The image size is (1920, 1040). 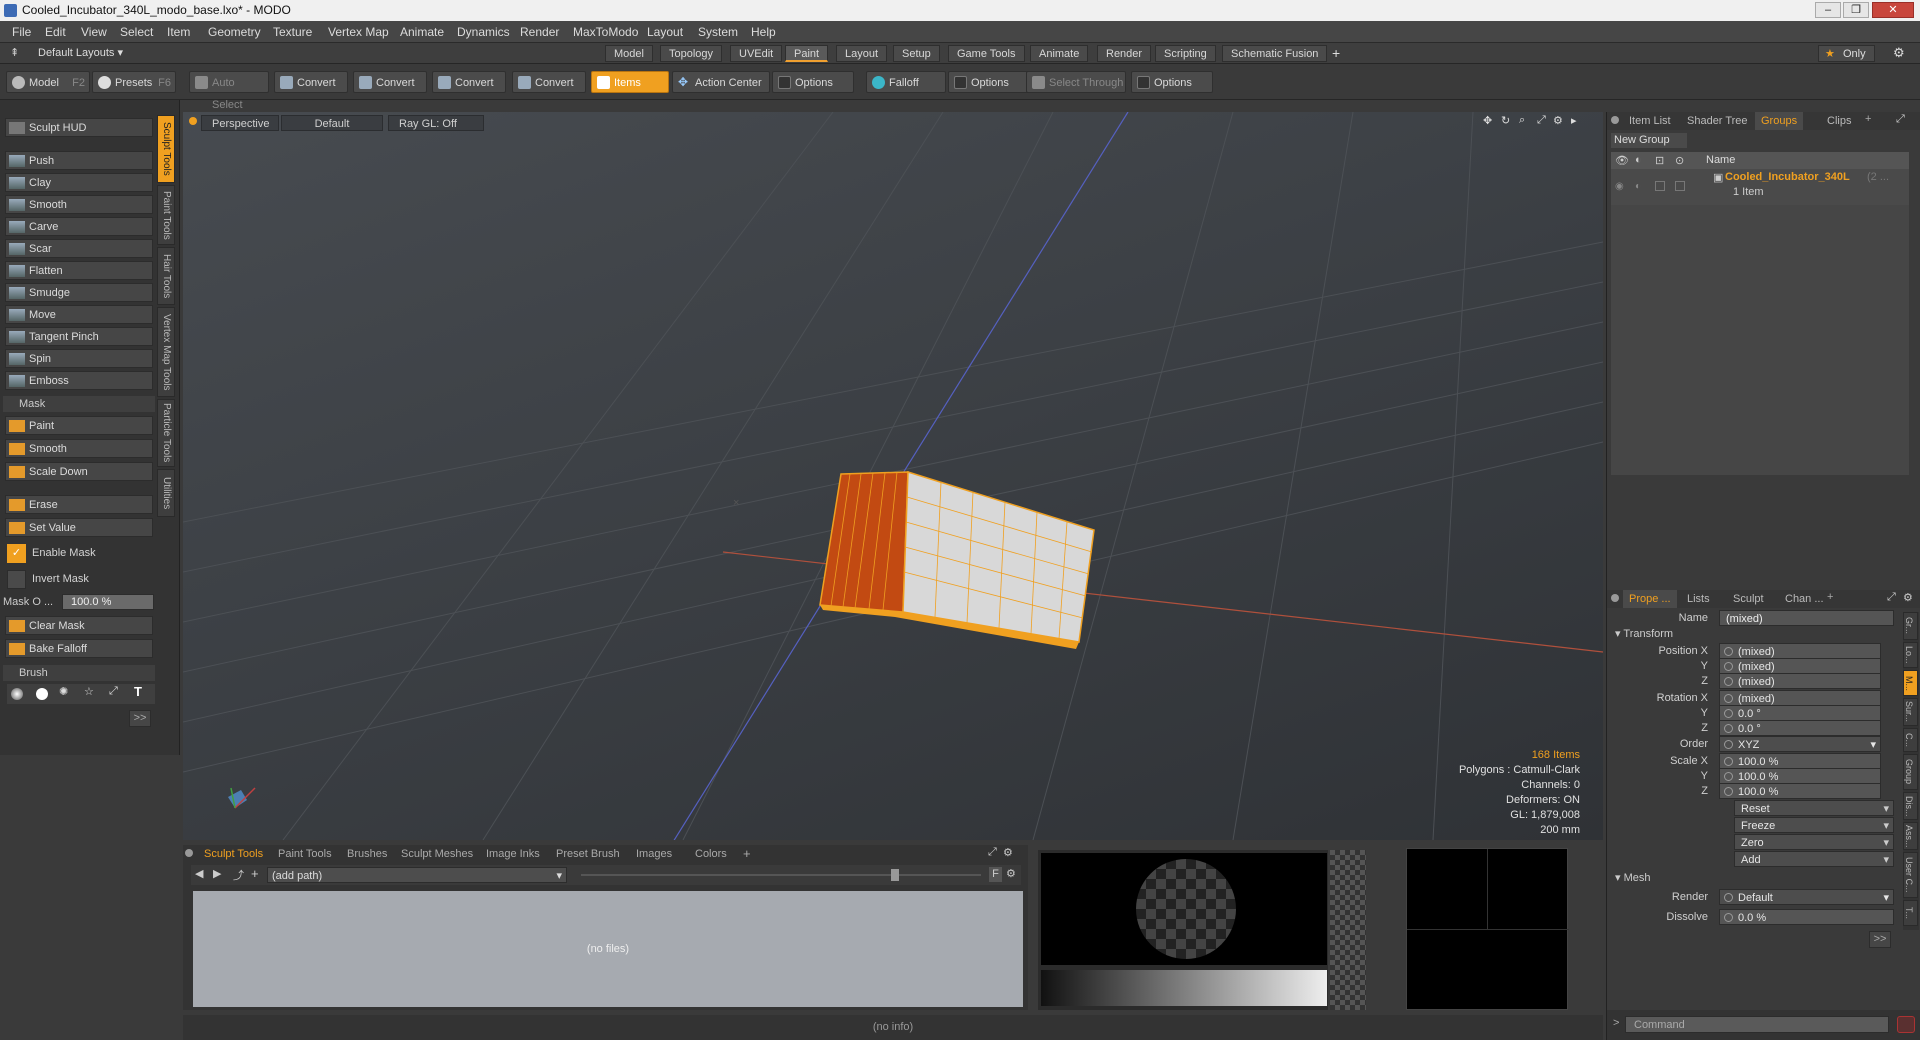 What do you see at coordinates (1619, 186) in the screenshot?
I see `visibility-eye-icon: ◉` at bounding box center [1619, 186].